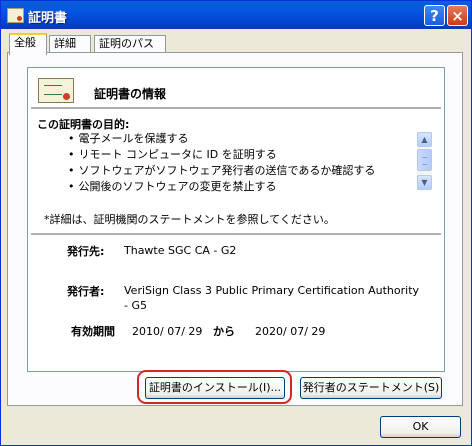 The image size is (472, 446). What do you see at coordinates (236, 15) in the screenshot?
I see `title-bar: 証明書 ? ×` at bounding box center [236, 15].